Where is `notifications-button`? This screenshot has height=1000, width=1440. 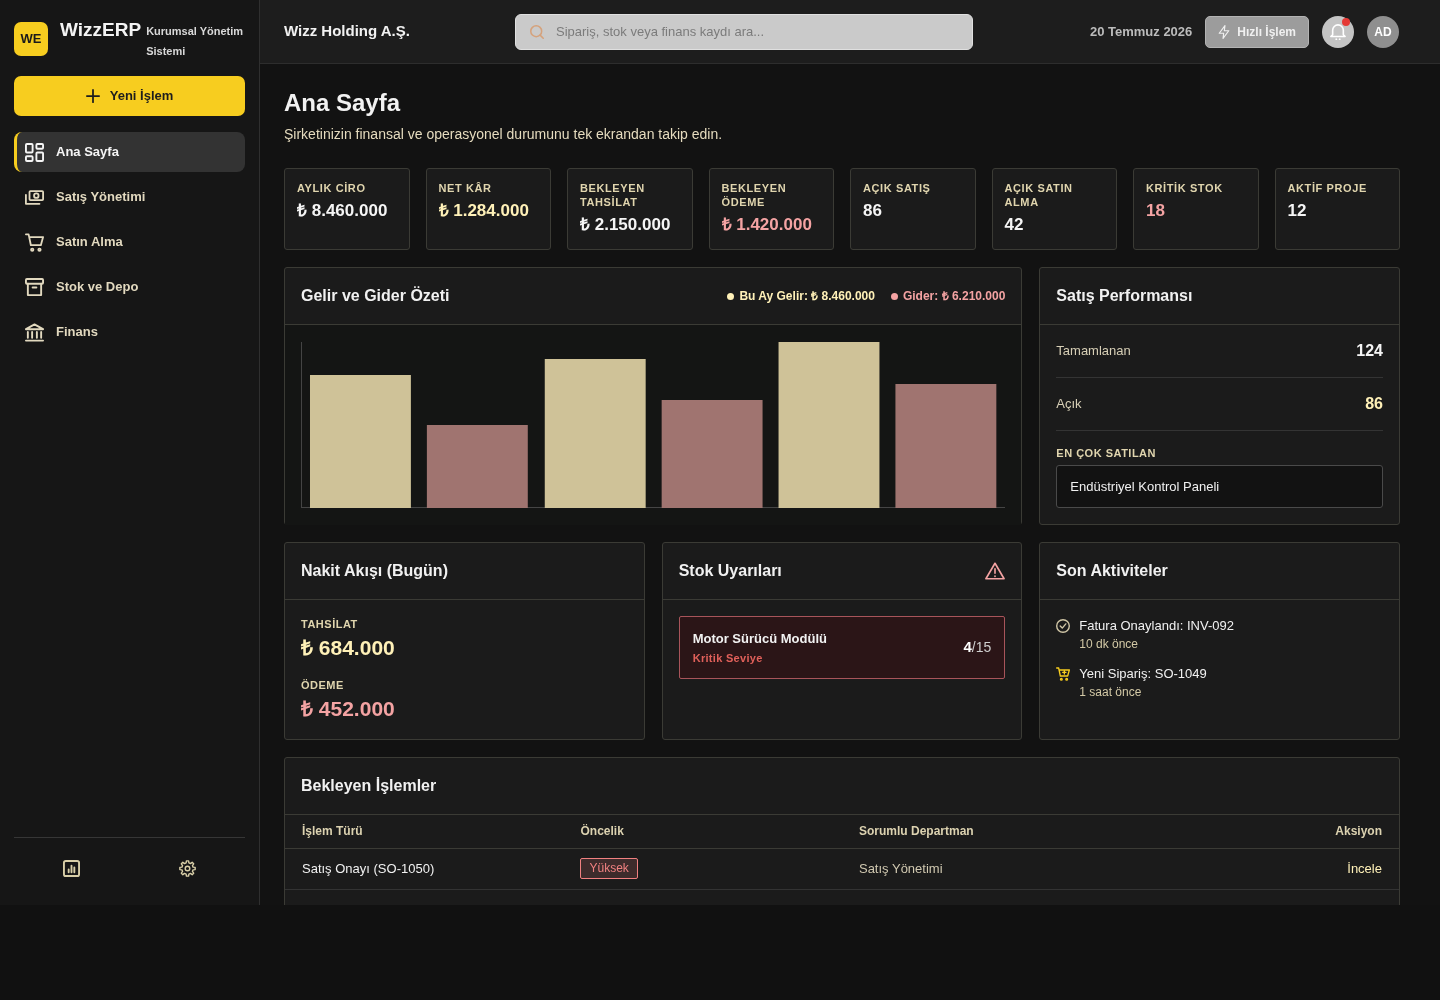
notifications-button is located at coordinates (1338, 31).